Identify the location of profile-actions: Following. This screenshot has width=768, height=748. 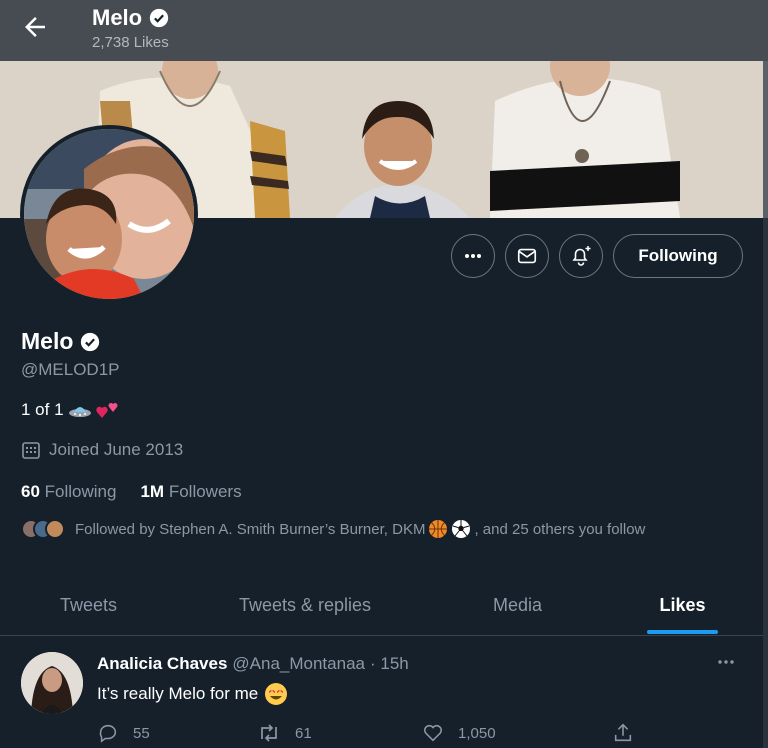
(597, 256).